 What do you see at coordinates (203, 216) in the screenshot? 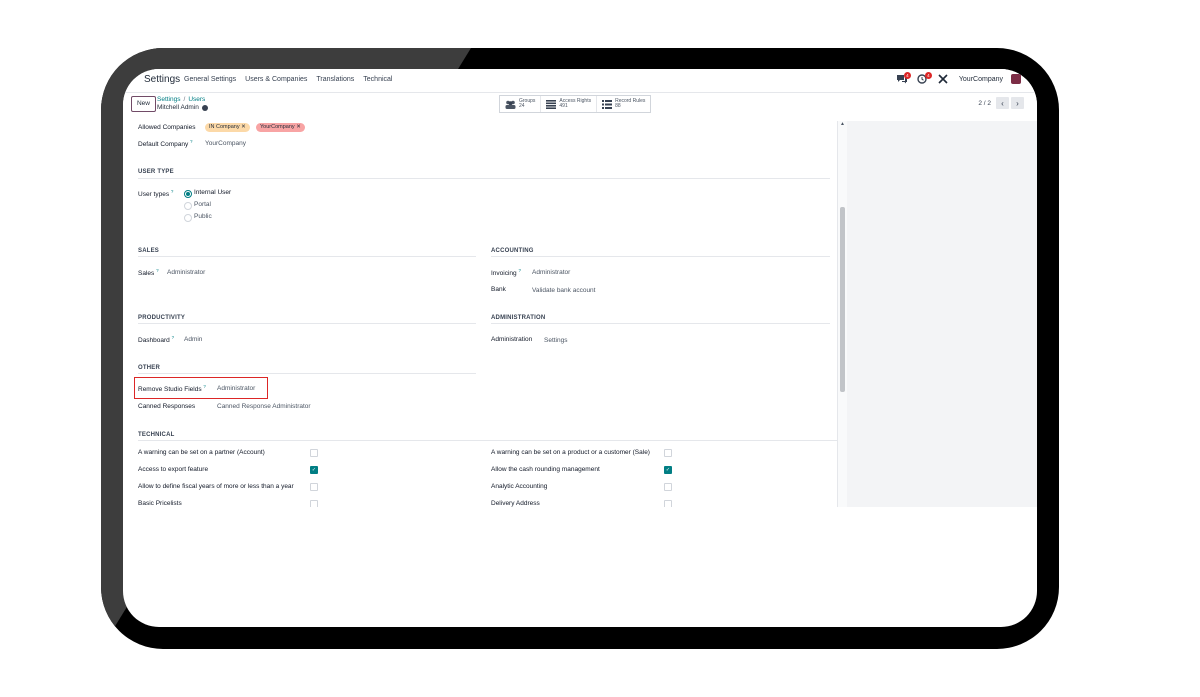
I see `radio-label-public: Public` at bounding box center [203, 216].